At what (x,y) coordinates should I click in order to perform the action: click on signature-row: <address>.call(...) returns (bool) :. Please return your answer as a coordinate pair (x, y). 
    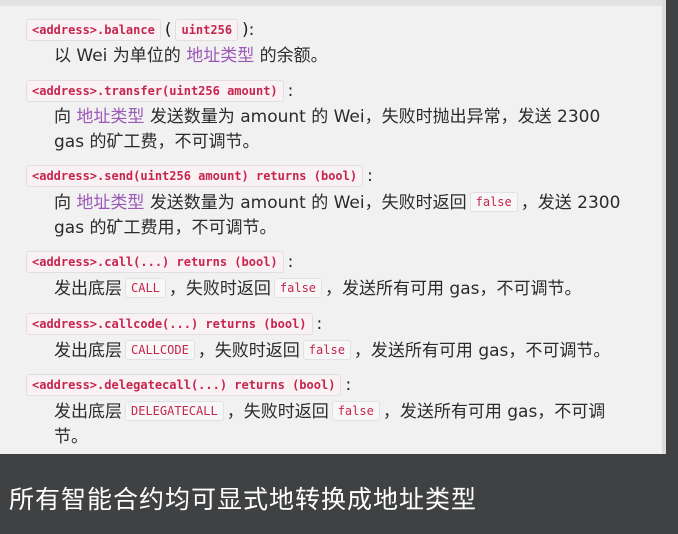
    Looking at the image, I should click on (336, 262).